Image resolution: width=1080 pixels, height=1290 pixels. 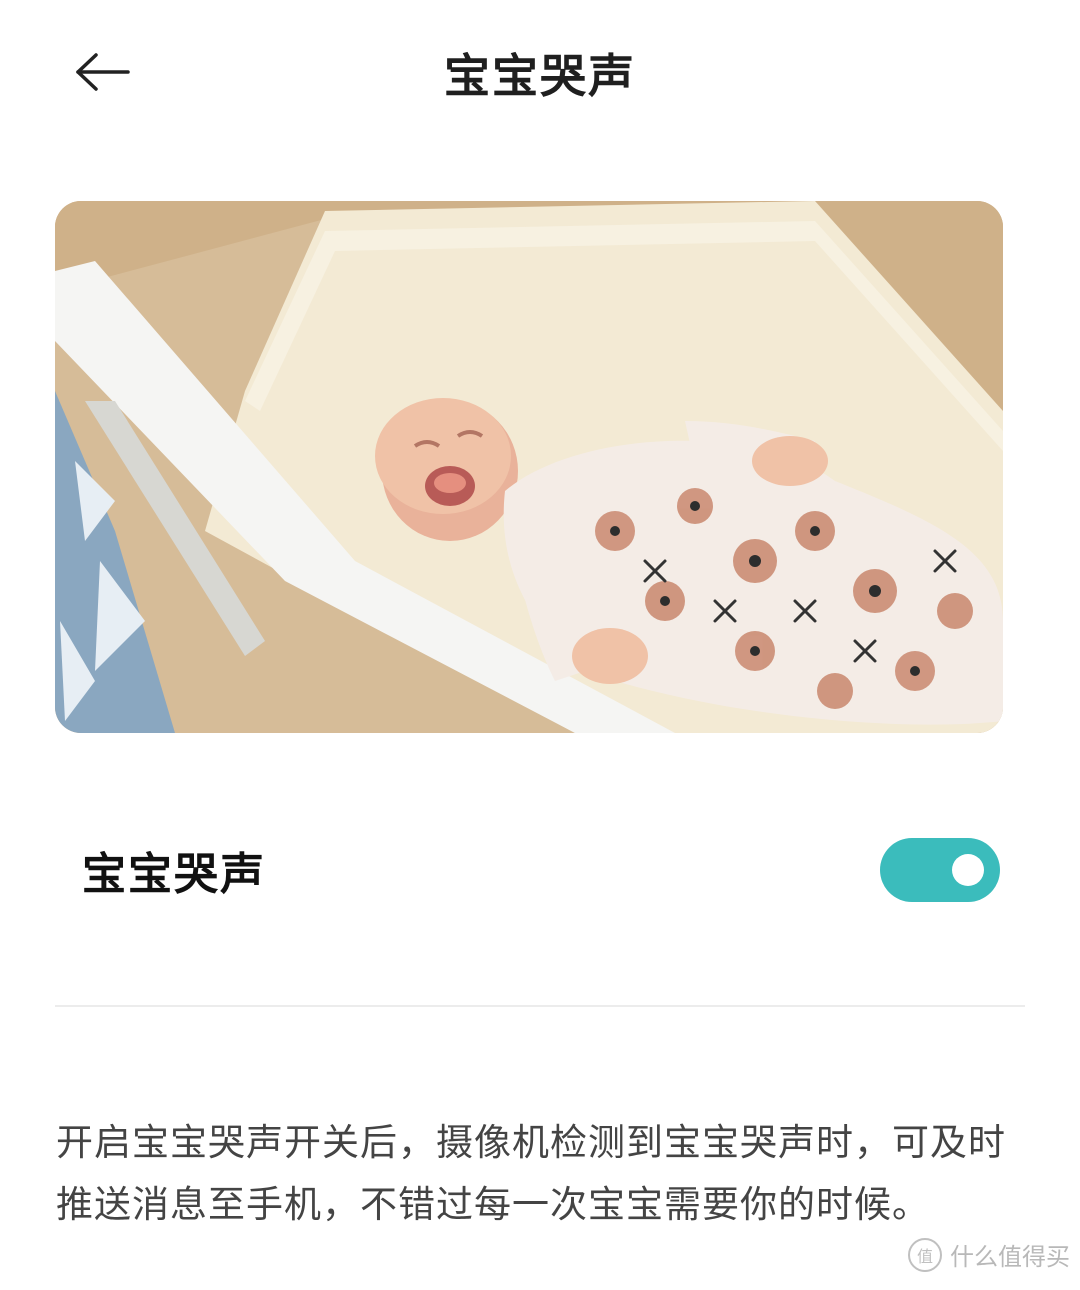 I want to click on page-title: 宝宝哭声, so click(x=540, y=76).